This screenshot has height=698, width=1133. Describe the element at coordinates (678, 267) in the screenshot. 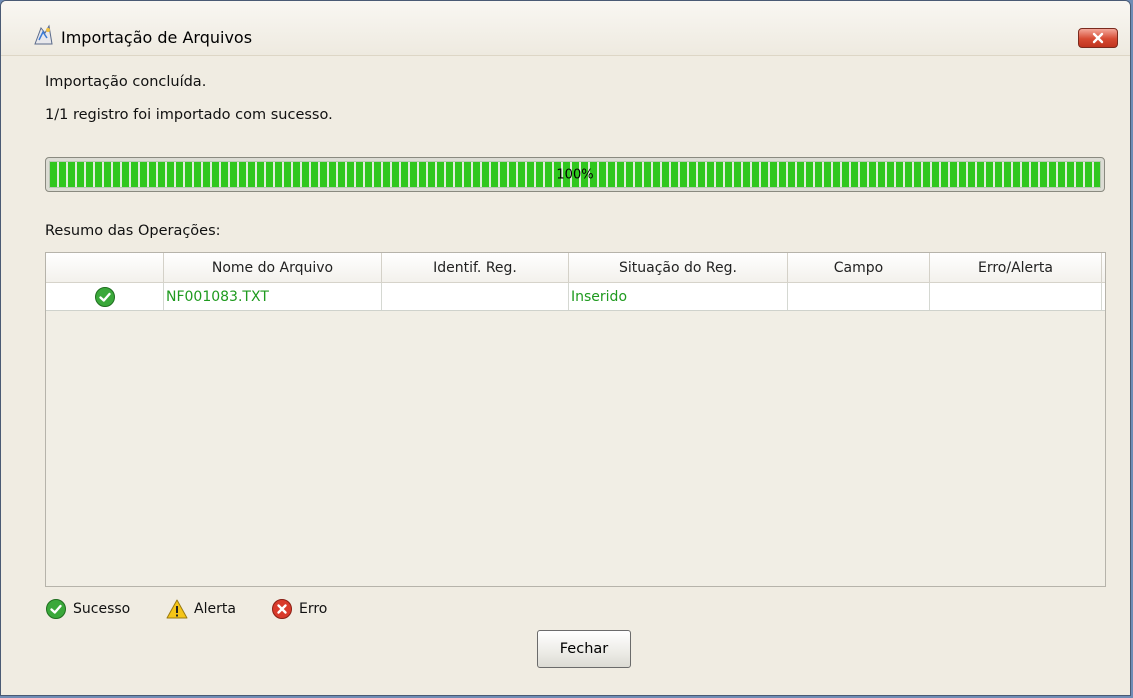

I see `column-header-record-status: Situação do Reg.` at that location.